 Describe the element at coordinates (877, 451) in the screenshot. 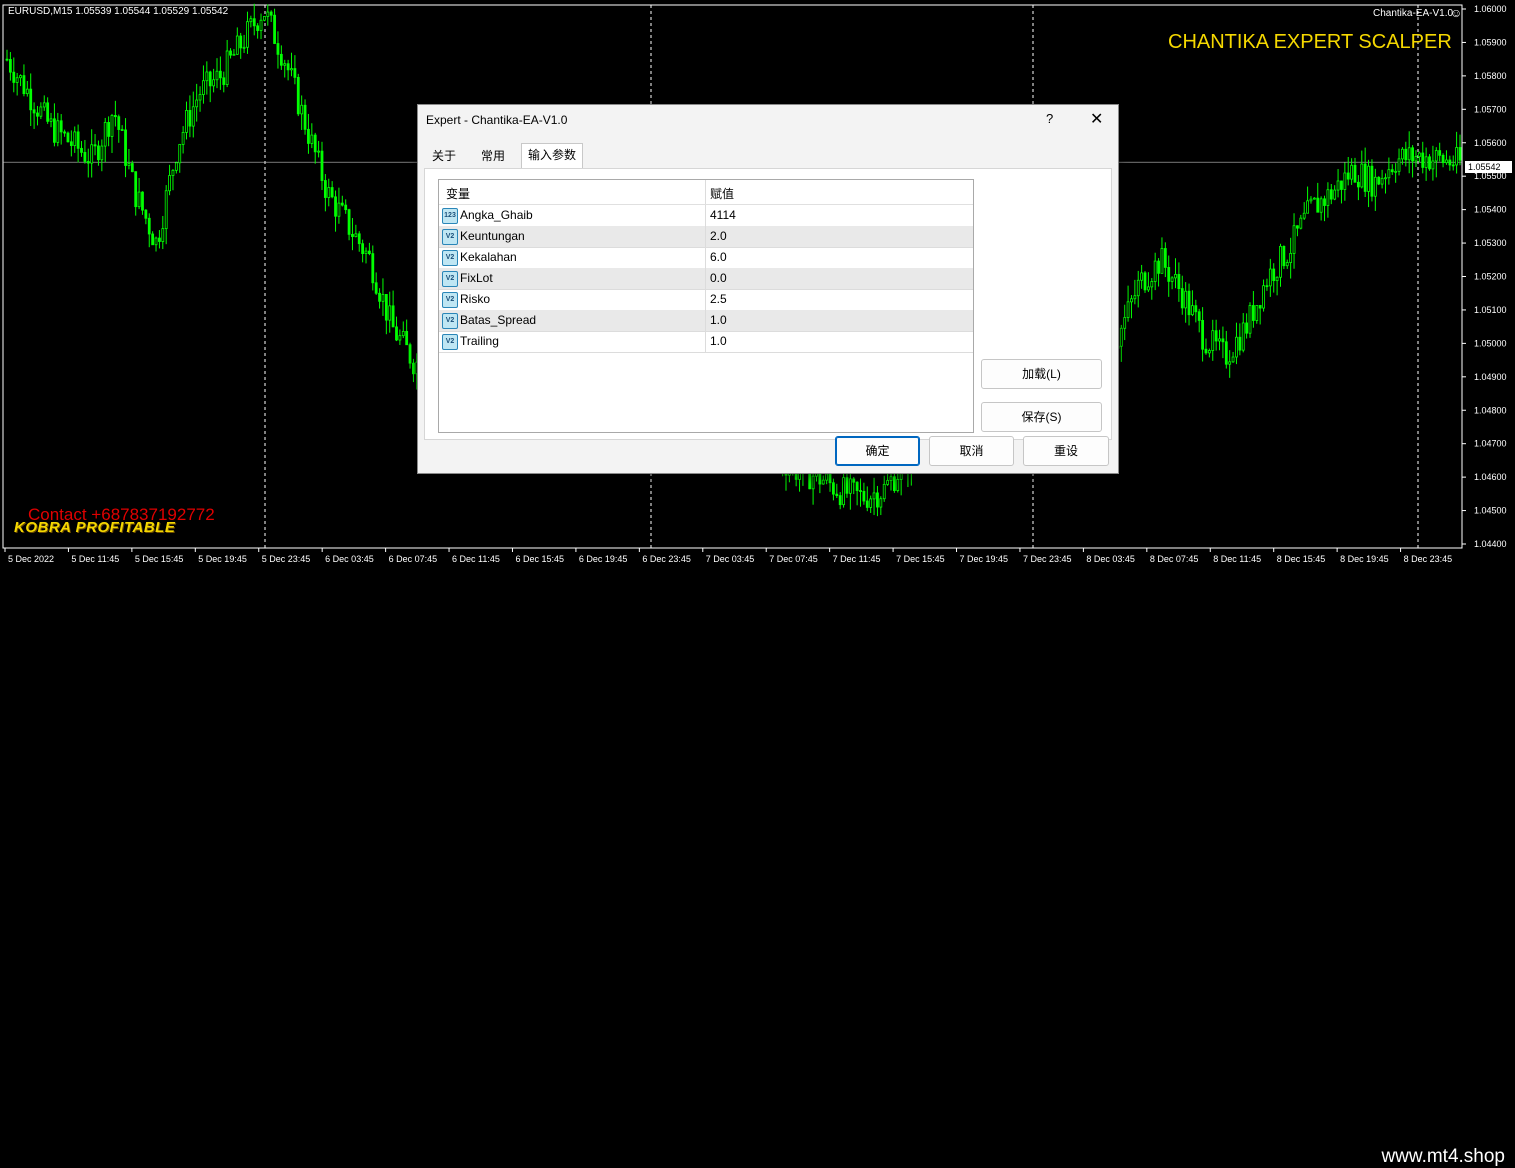

I see `ok-button: 确定` at that location.